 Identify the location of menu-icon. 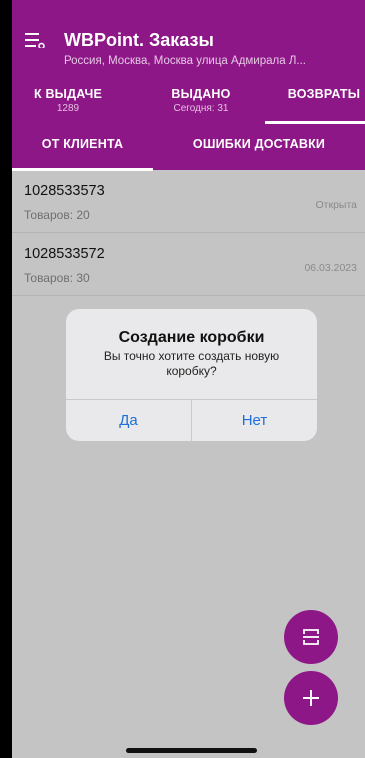
(35, 41).